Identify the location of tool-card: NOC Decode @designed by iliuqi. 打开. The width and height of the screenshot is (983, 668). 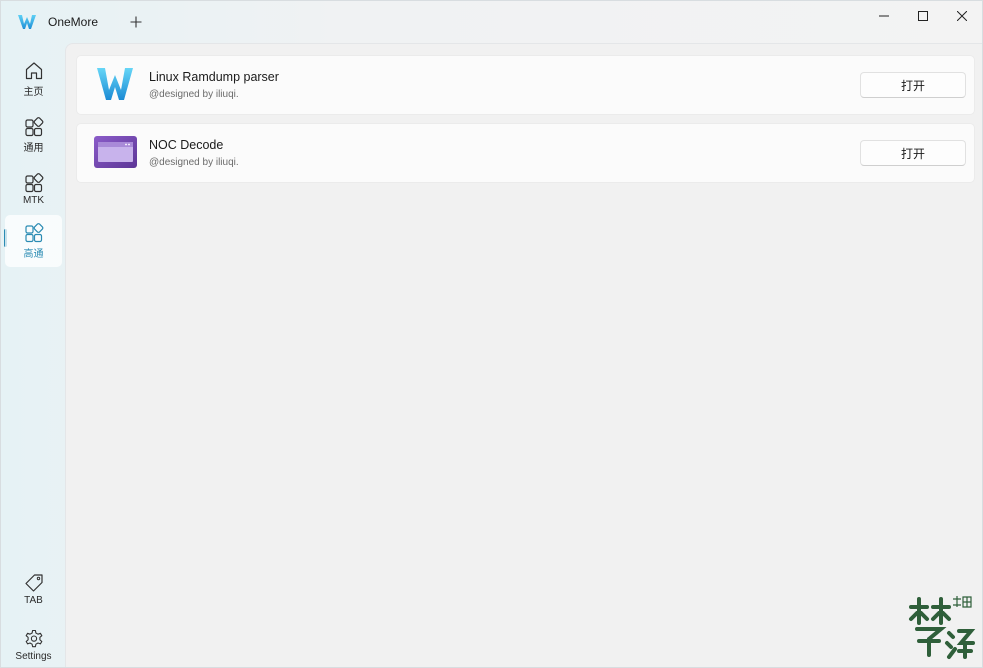
(525, 153).